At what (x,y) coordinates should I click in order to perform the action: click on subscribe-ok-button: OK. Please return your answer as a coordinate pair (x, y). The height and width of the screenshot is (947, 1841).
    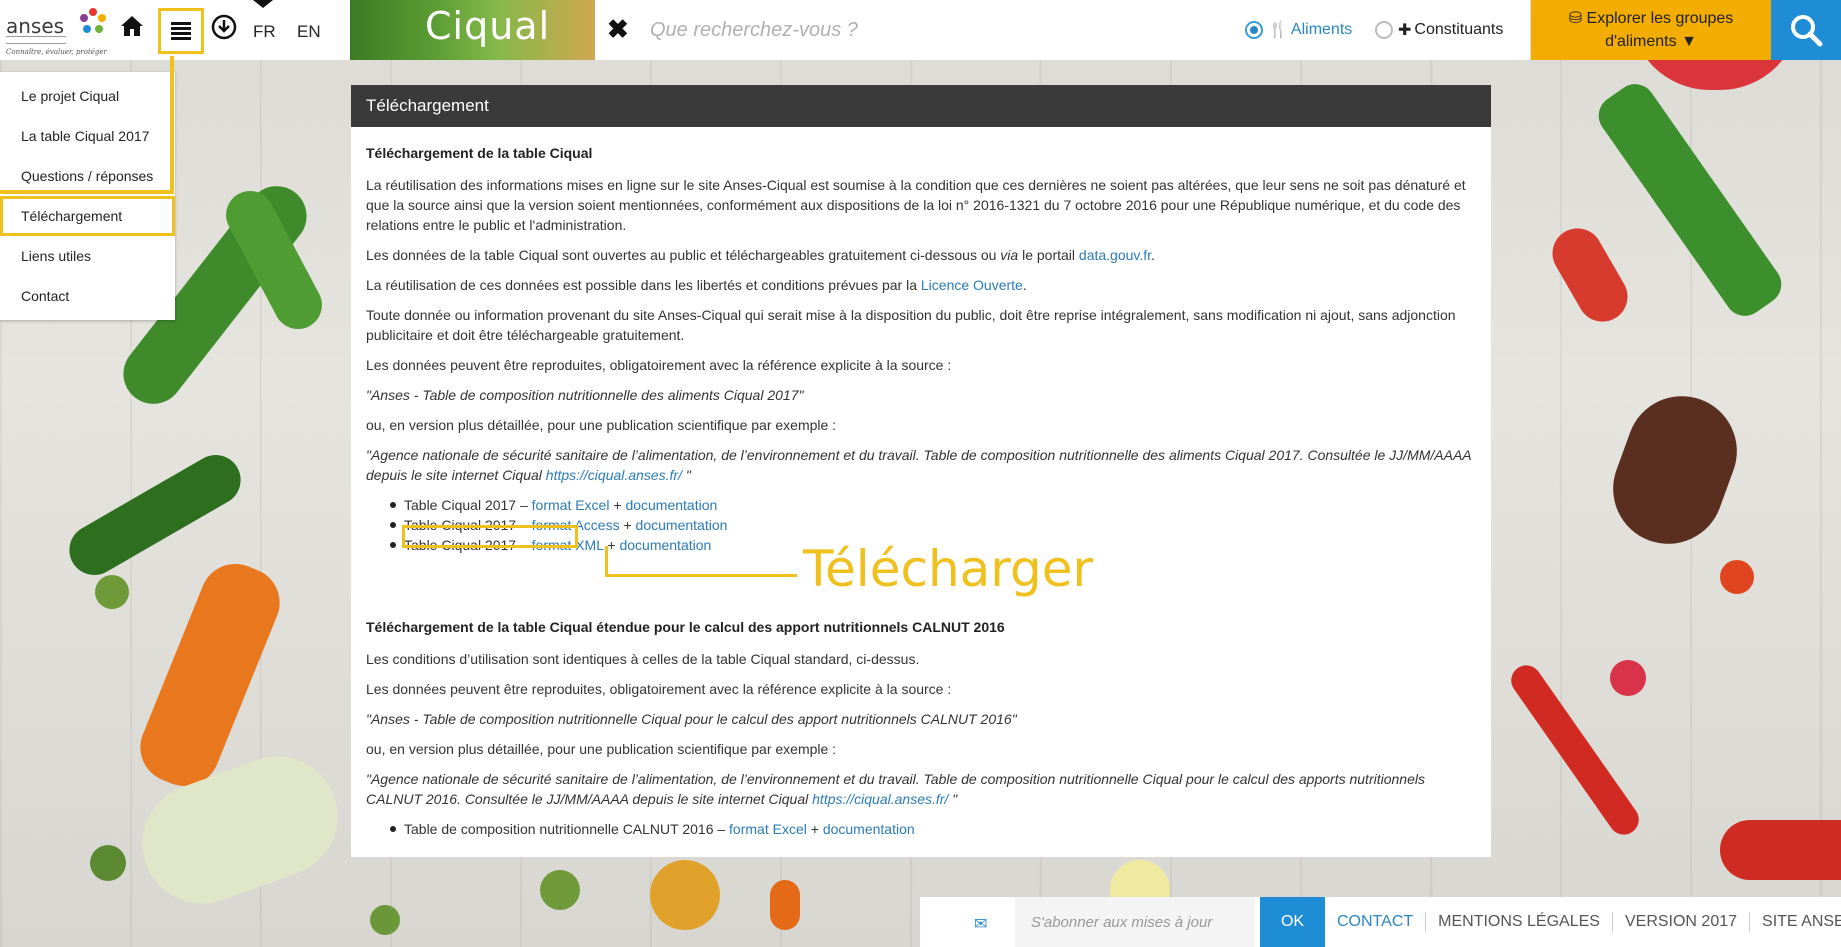
    Looking at the image, I should click on (1292, 922).